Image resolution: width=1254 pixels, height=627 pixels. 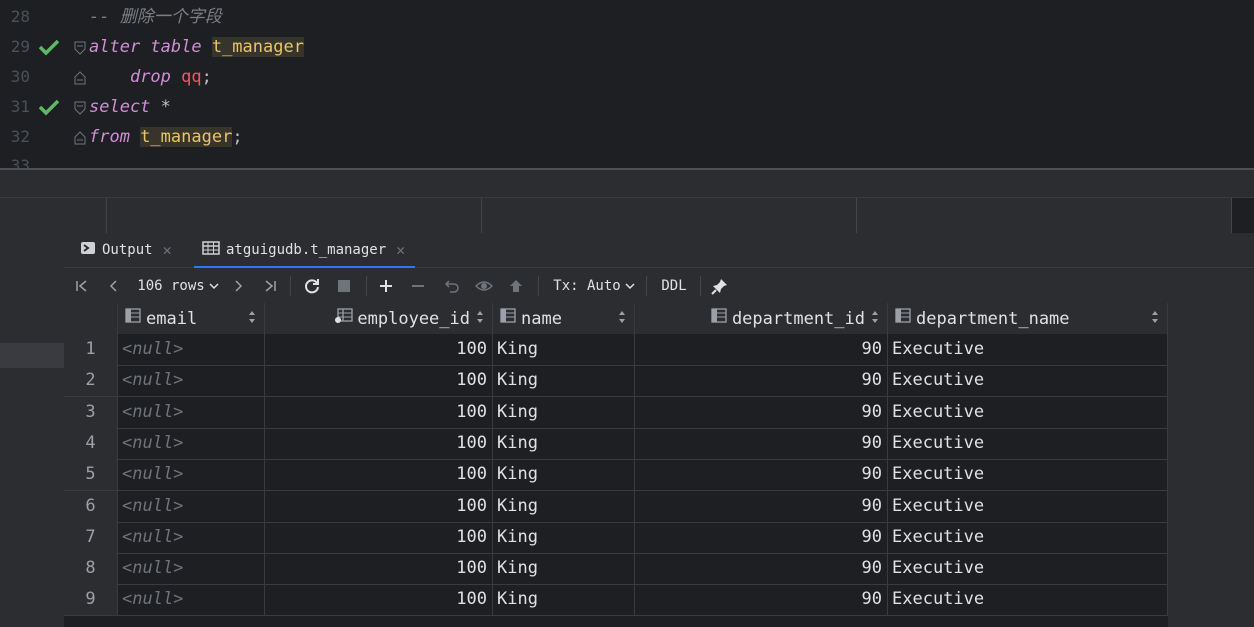 What do you see at coordinates (1028, 318) in the screenshot?
I see `column-header-department-name: department_name` at bounding box center [1028, 318].